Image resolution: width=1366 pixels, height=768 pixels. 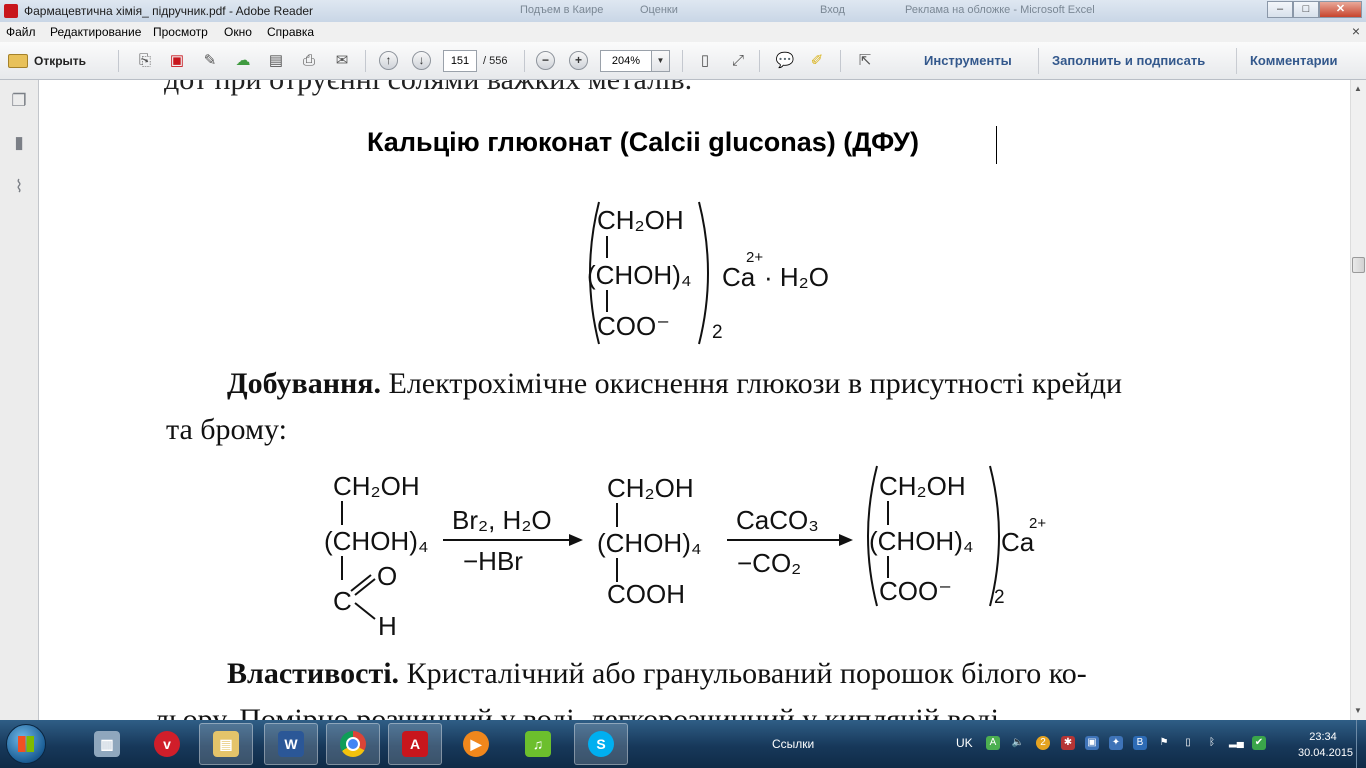 I want to click on taskbar-app-virgin-mobile: v, so click(x=167, y=744).